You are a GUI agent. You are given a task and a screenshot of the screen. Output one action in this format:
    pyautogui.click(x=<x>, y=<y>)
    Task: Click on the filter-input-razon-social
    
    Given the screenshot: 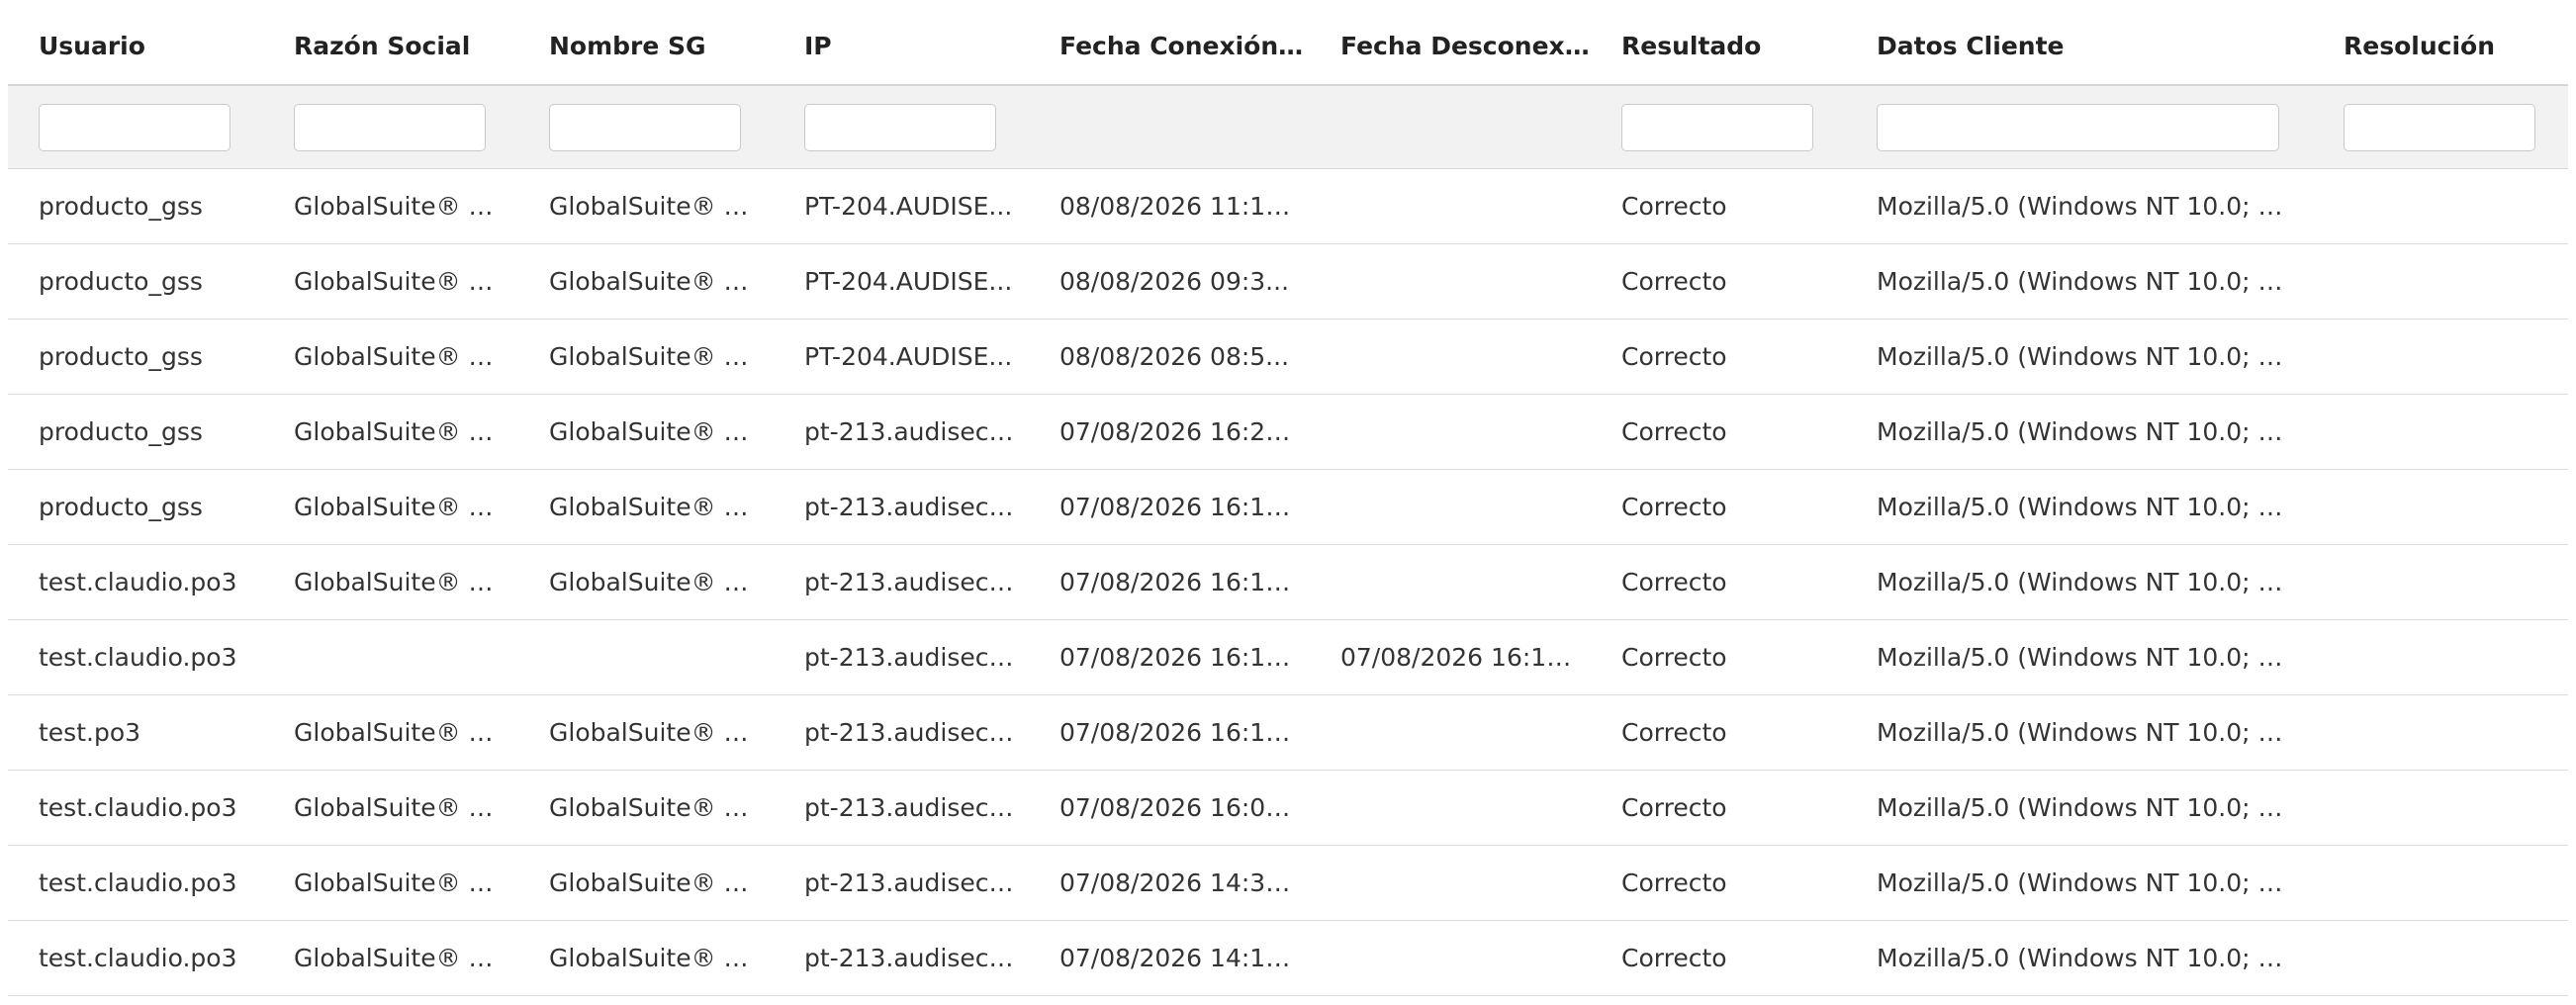 What is the action you would take?
    pyautogui.click(x=390, y=127)
    